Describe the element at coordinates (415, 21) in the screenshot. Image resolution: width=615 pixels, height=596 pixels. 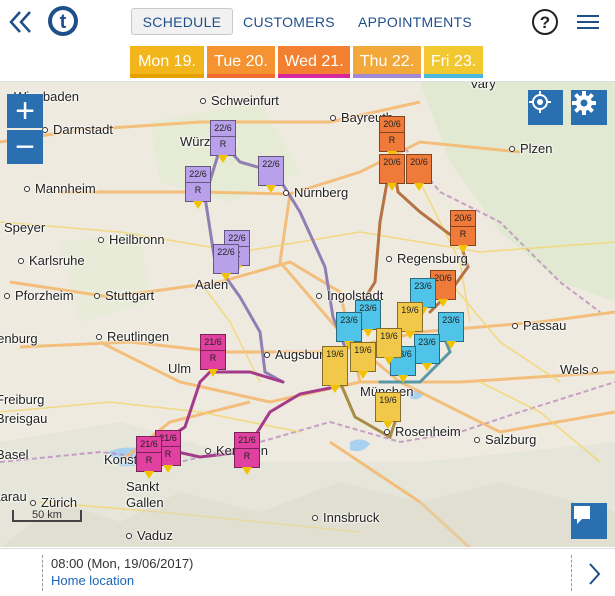
I see `tab-appointments: APPOINTMENTS` at that location.